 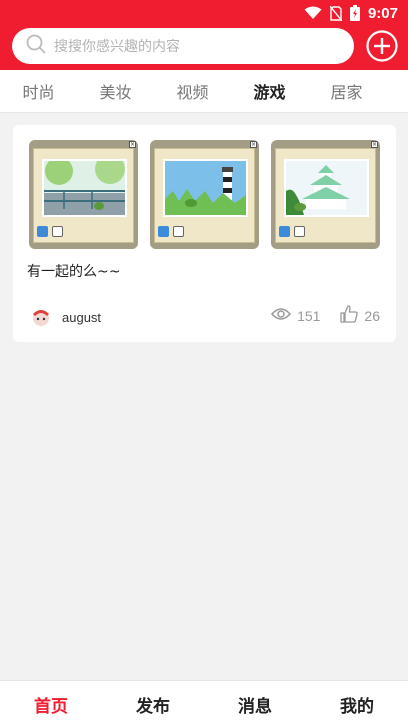 What do you see at coordinates (41, 317) in the screenshot?
I see `avatar` at bounding box center [41, 317].